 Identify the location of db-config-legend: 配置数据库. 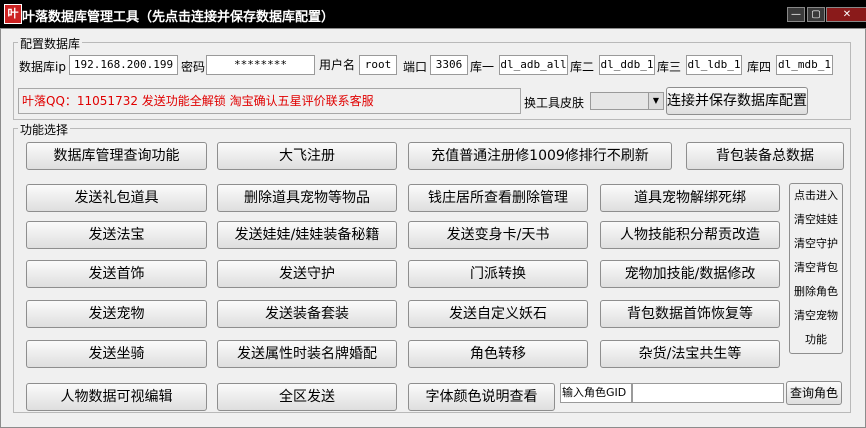
(50, 43).